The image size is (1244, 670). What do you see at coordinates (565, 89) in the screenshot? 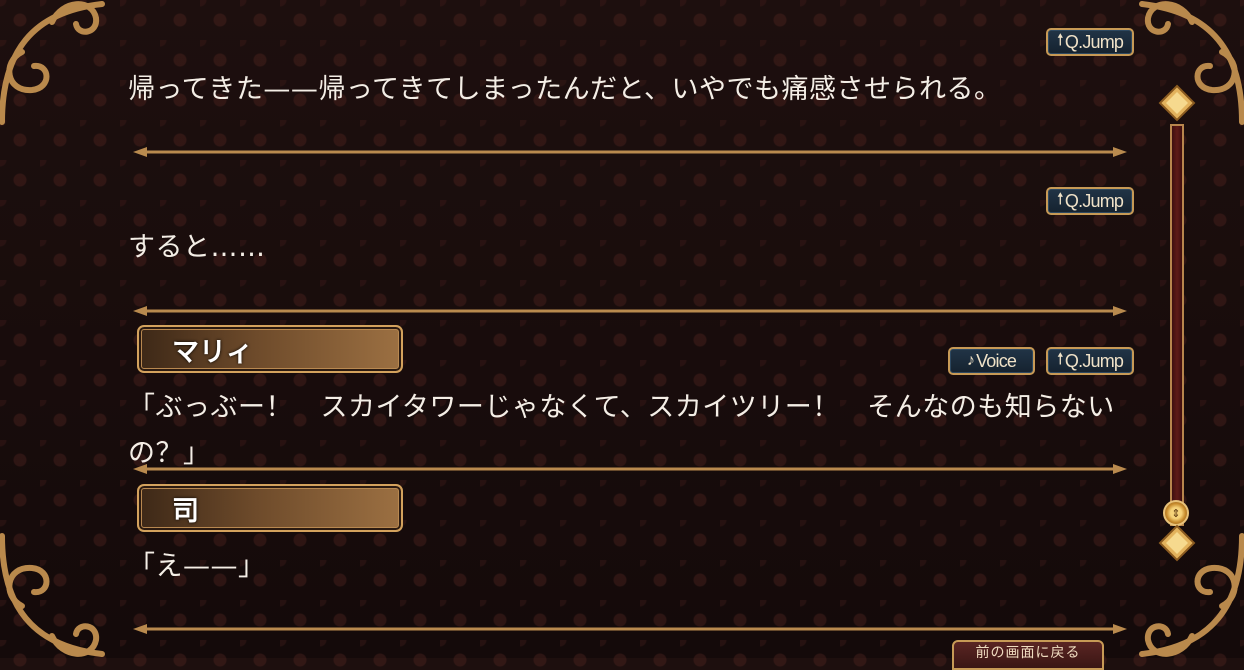
I see `log-message-text: 帰ってきた——帰ってきてしまったんだと、いやでも痛感させられる。` at bounding box center [565, 89].